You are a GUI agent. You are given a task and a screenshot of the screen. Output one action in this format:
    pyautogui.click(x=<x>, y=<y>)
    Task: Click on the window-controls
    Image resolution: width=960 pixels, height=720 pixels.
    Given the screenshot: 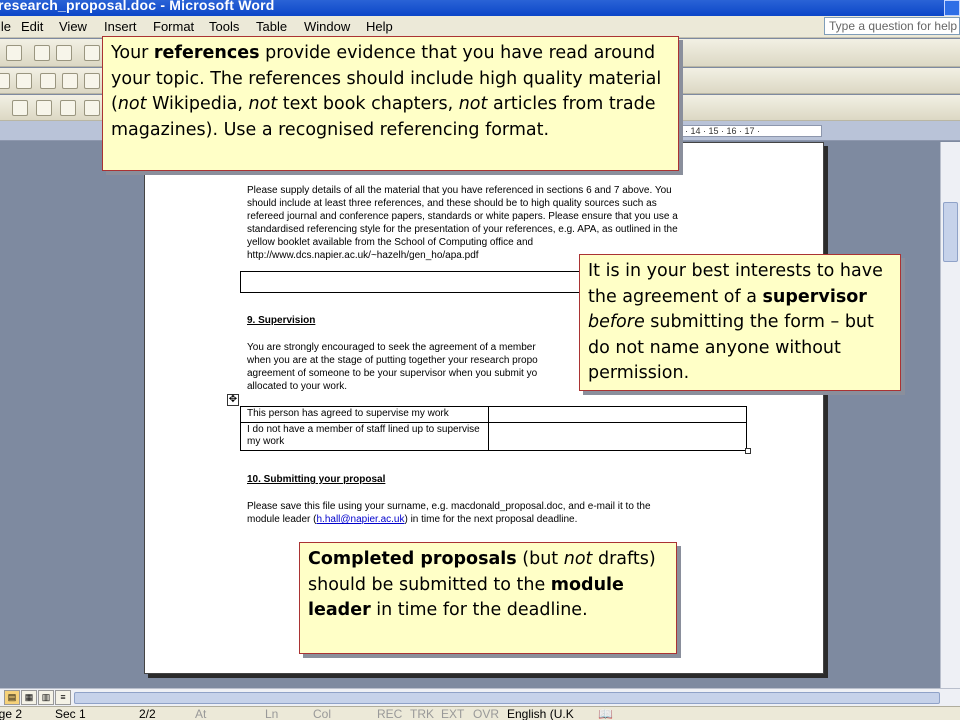 What is the action you would take?
    pyautogui.click(x=951, y=8)
    